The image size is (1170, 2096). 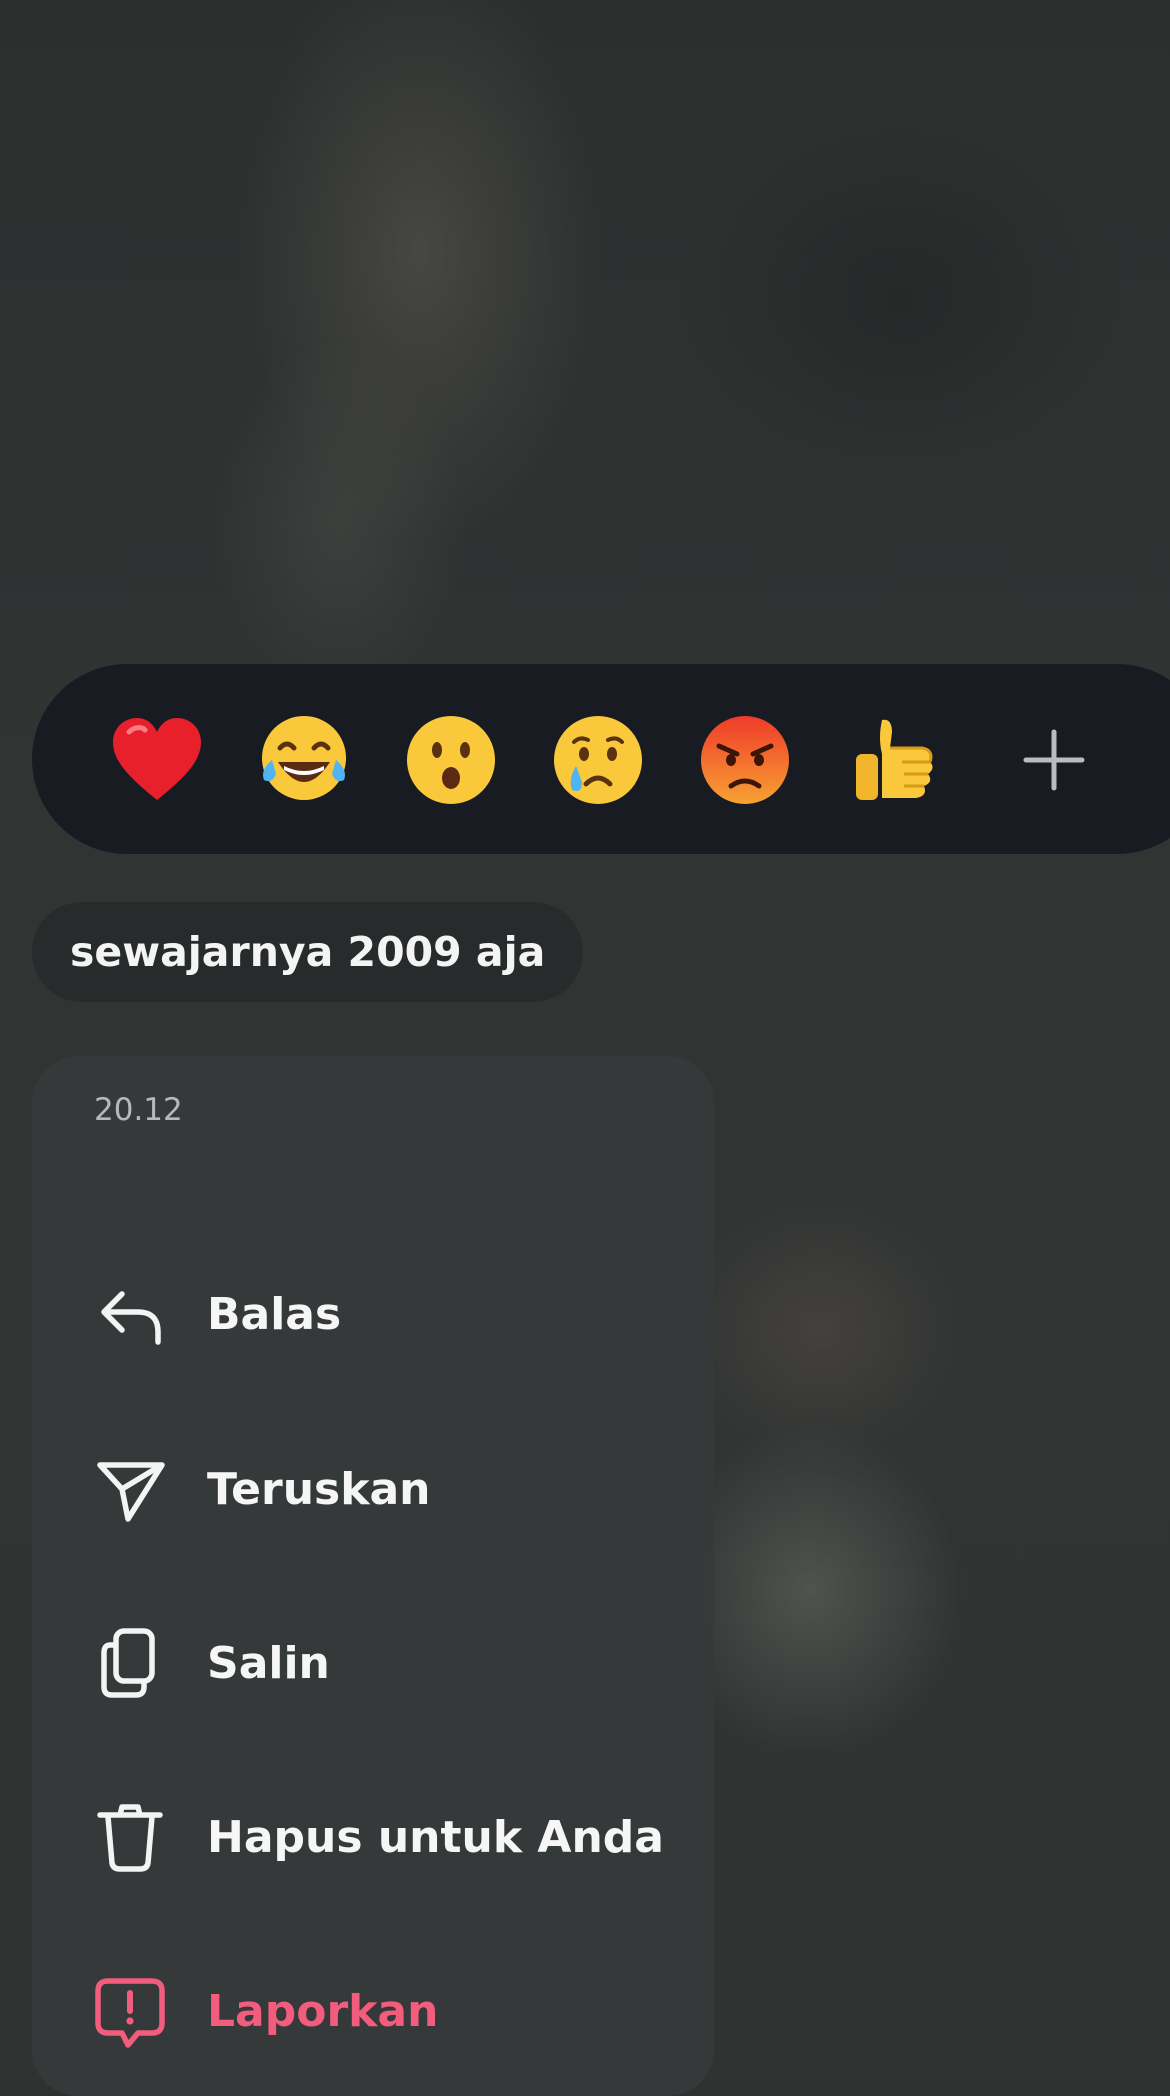 What do you see at coordinates (892, 760) in the screenshot?
I see `thumbs-up-emoji` at bounding box center [892, 760].